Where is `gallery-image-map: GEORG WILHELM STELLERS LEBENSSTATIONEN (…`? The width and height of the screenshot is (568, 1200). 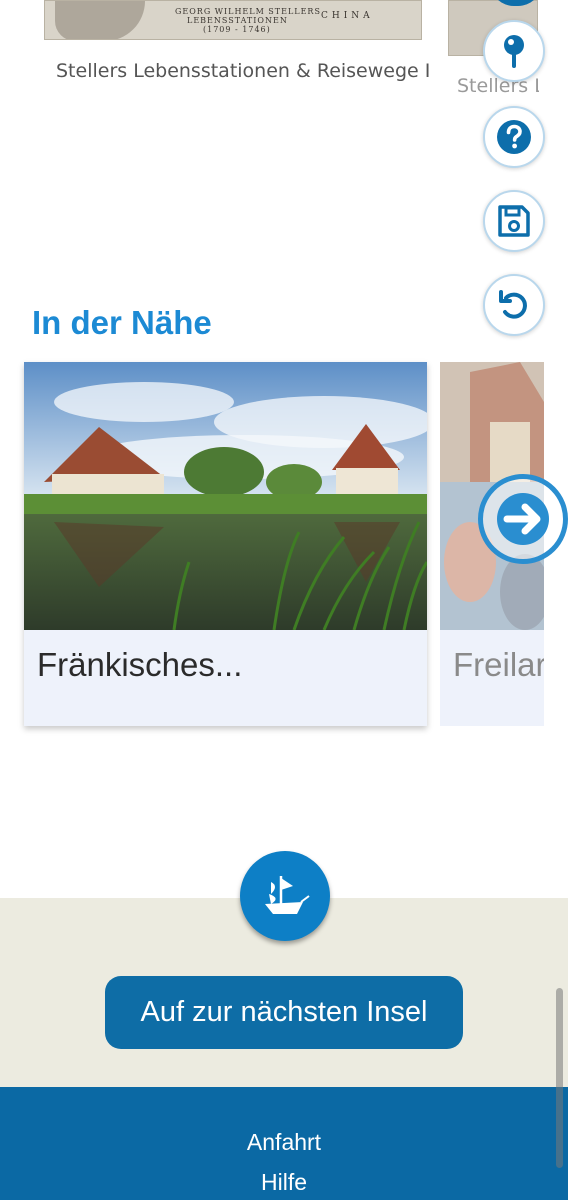
gallery-image-map: GEORG WILHELM STELLERS LEBENSSTATIONEN (… is located at coordinates (233, 20).